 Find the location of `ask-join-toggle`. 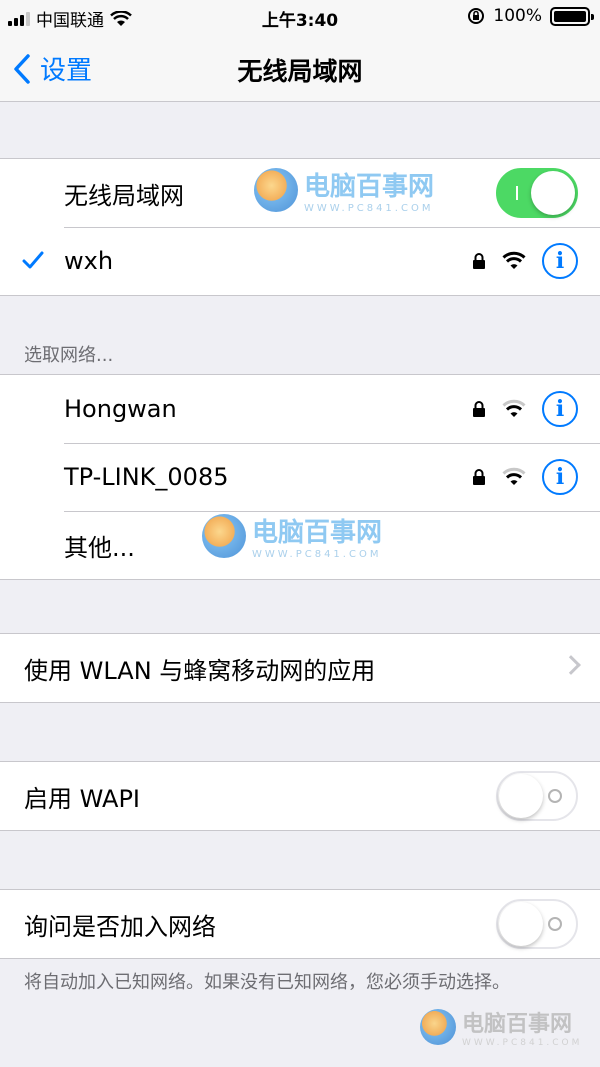

ask-join-toggle is located at coordinates (537, 924).